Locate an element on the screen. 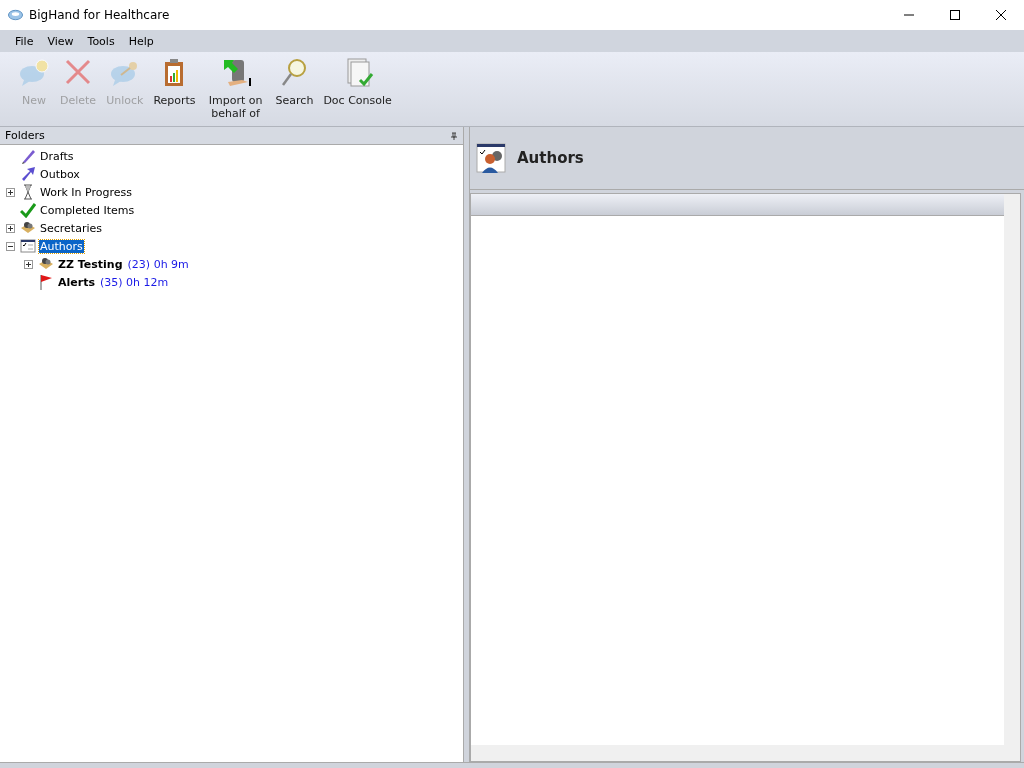 The width and height of the screenshot is (1024, 768). app-logo-icon is located at coordinates (15, 15).